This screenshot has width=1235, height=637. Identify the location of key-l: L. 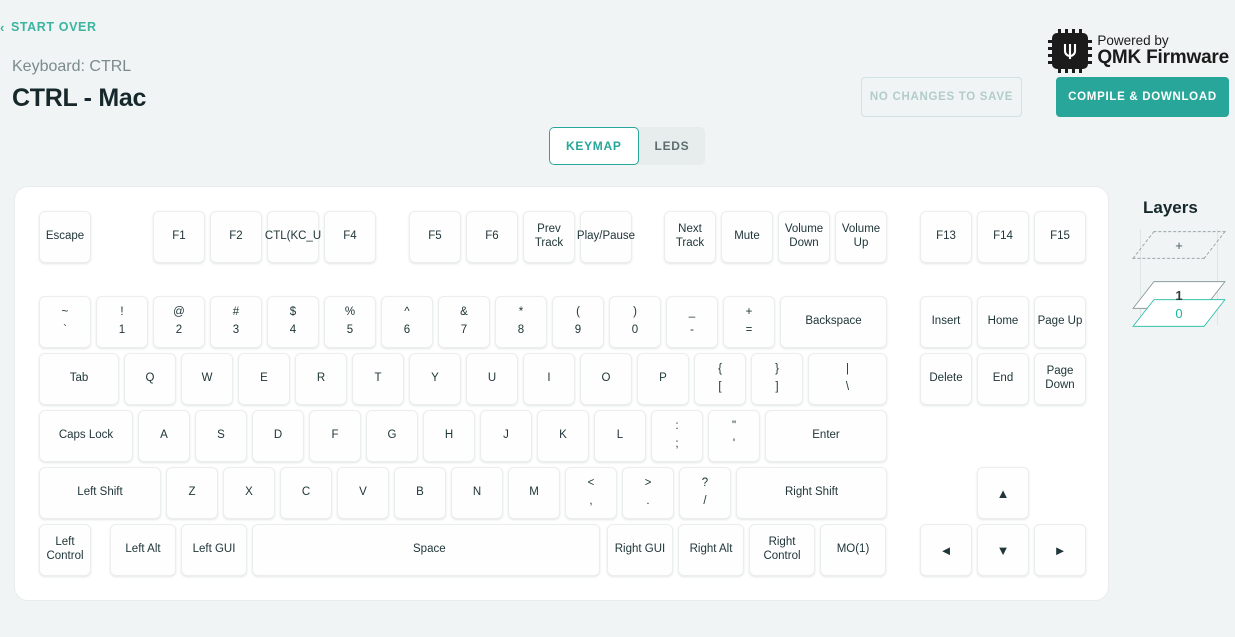
(620, 436).